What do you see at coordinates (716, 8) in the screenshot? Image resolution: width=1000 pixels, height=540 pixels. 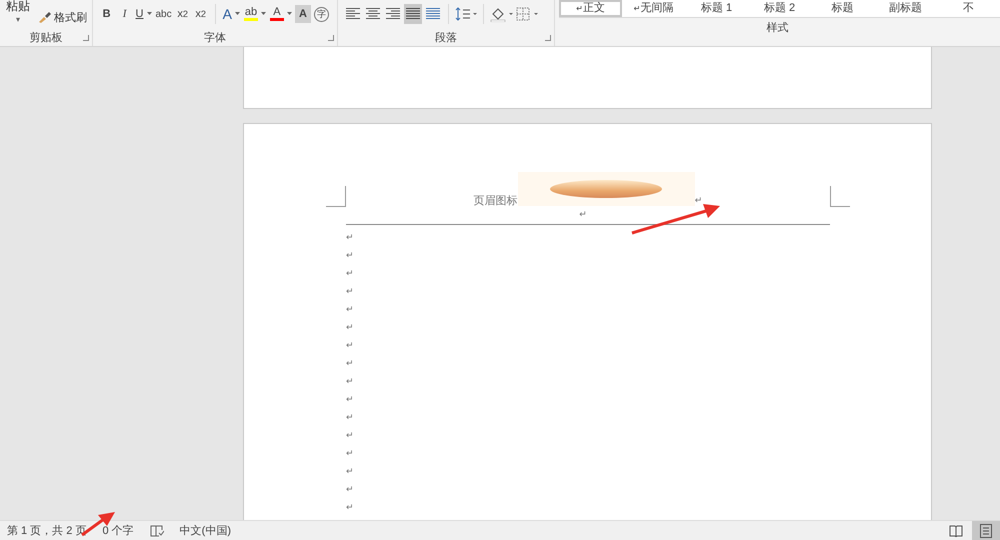 I see `style-item: 标题 1` at bounding box center [716, 8].